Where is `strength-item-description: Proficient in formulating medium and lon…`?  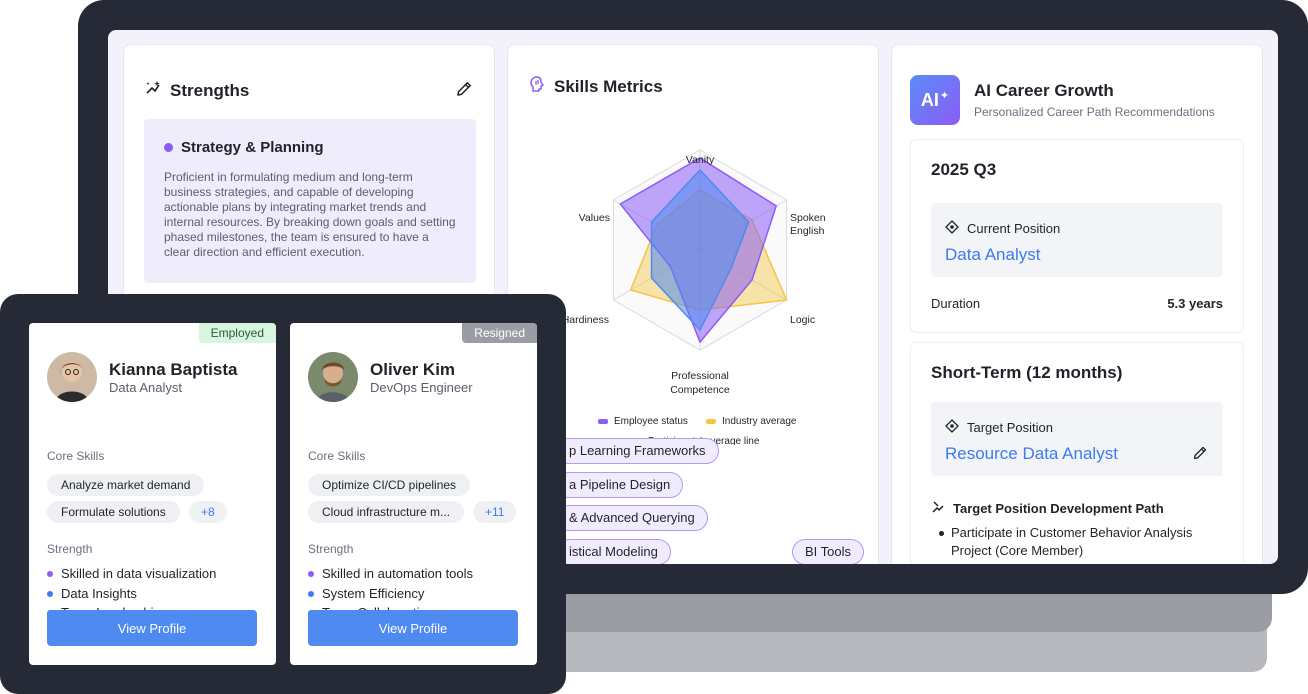
strength-item-description: Proficient in formulating medium and lon… is located at coordinates (310, 214).